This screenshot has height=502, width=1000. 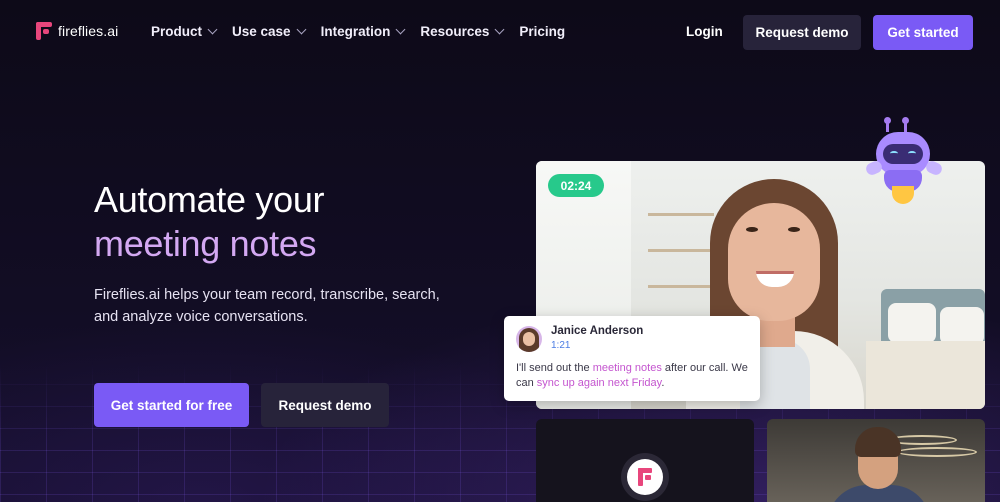 I want to click on menu-item-product: Product, so click(x=184, y=31).